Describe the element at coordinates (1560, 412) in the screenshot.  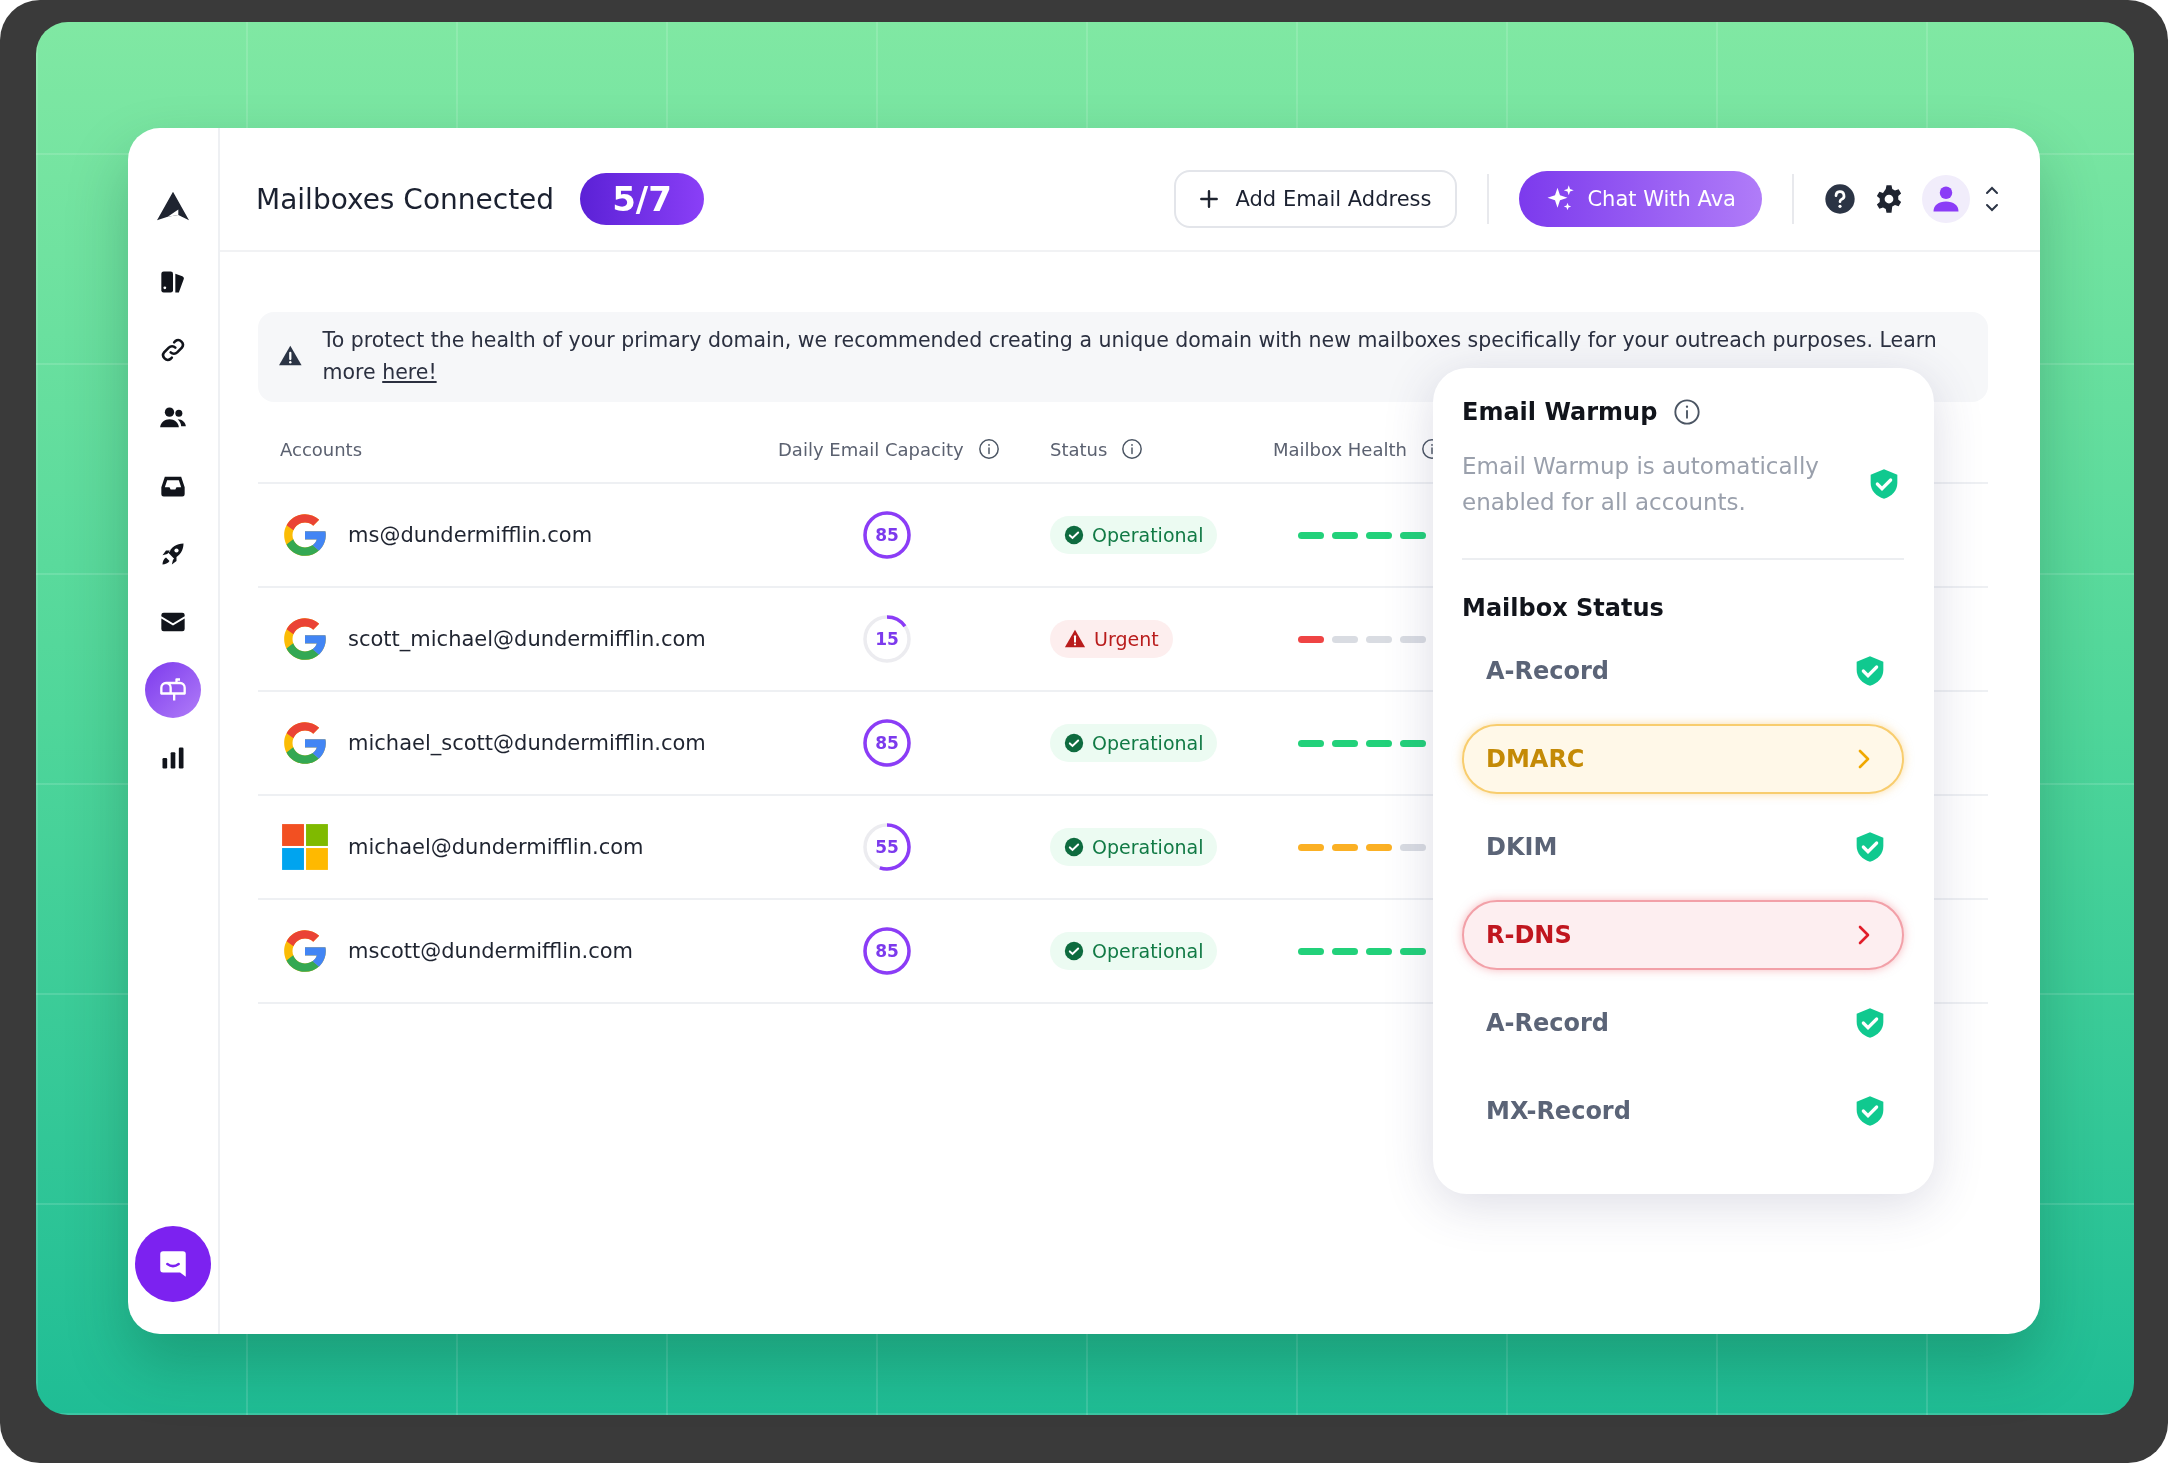
I see `popover-title: Email Warmup` at that location.